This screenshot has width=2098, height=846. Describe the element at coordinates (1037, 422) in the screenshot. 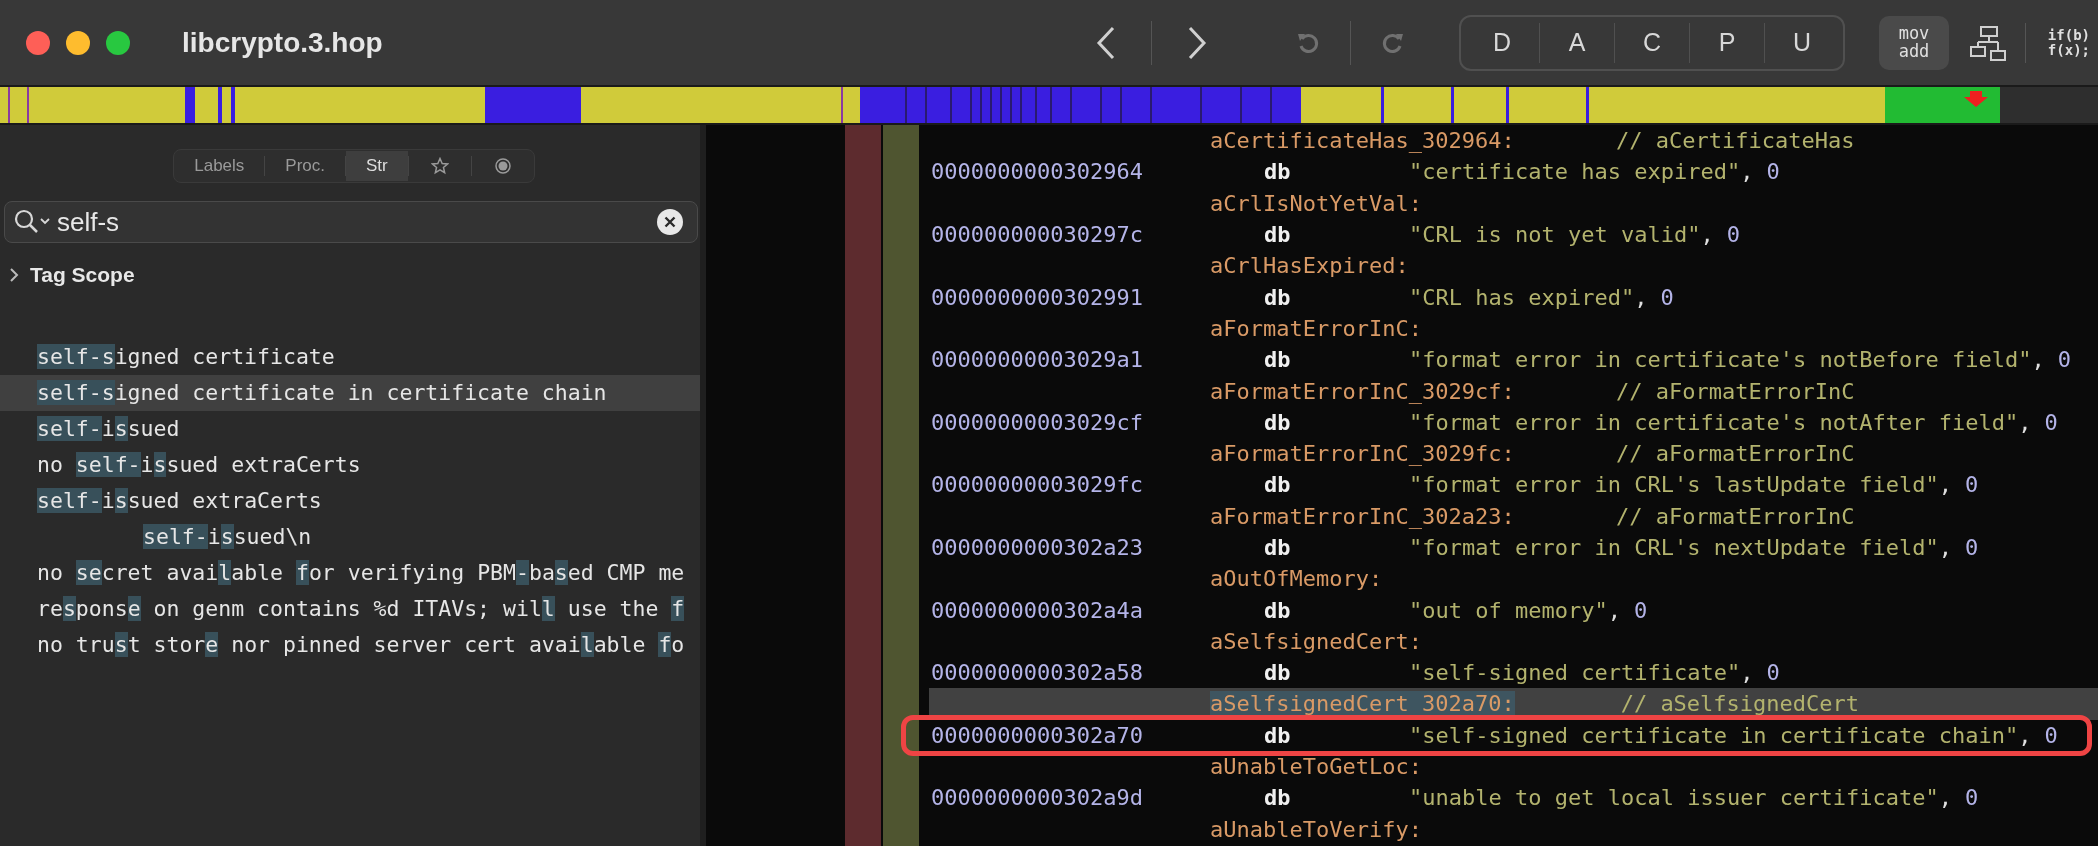

I see `address: 00000000003029cf` at that location.